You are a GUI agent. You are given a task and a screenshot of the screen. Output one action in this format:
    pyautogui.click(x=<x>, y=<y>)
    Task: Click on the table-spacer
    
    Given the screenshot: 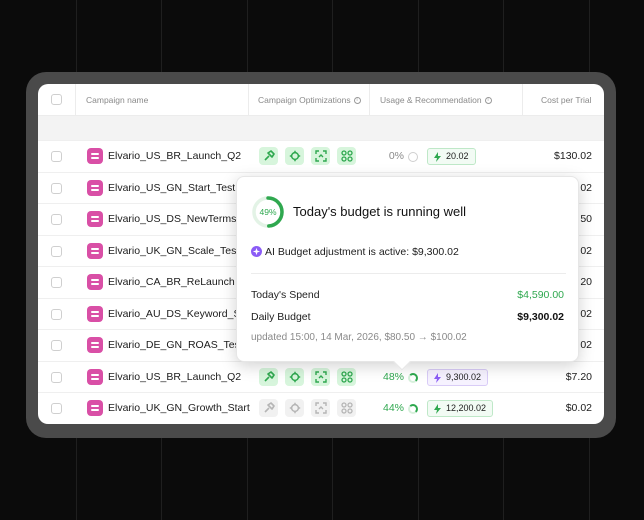 What is the action you would take?
    pyautogui.click(x=321, y=128)
    